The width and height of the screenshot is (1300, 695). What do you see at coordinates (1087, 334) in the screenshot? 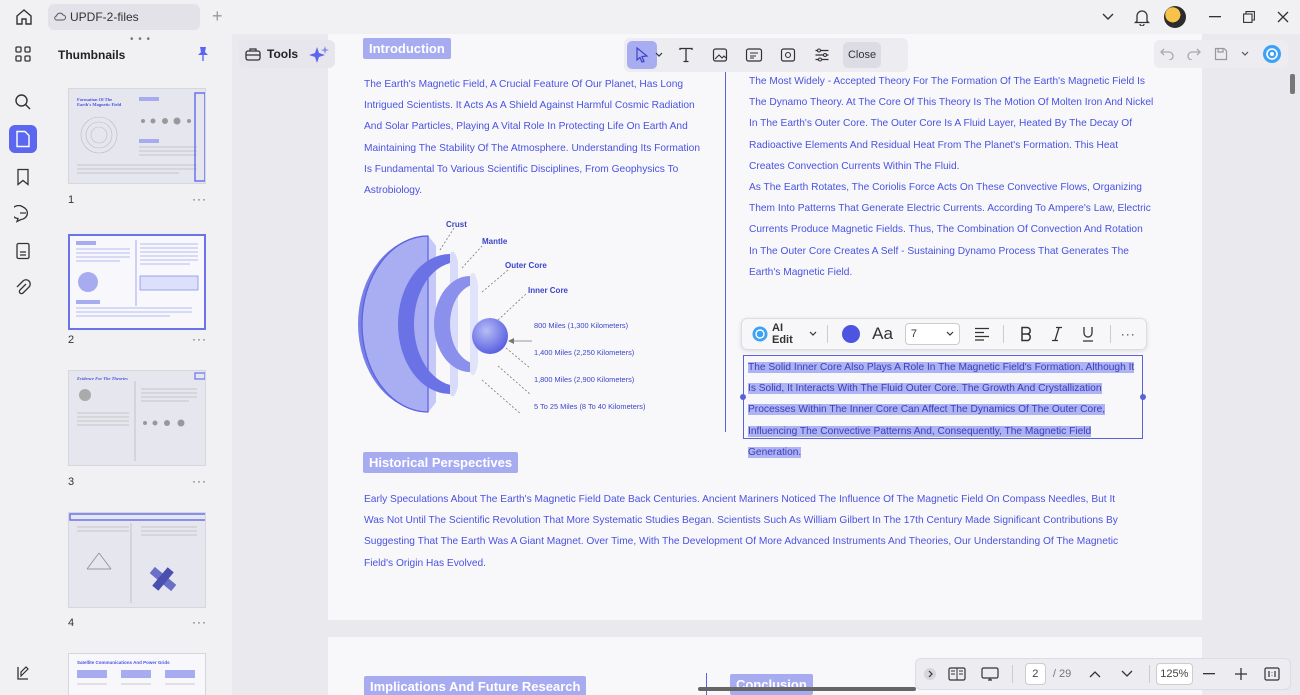
I see `underline-icon` at bounding box center [1087, 334].